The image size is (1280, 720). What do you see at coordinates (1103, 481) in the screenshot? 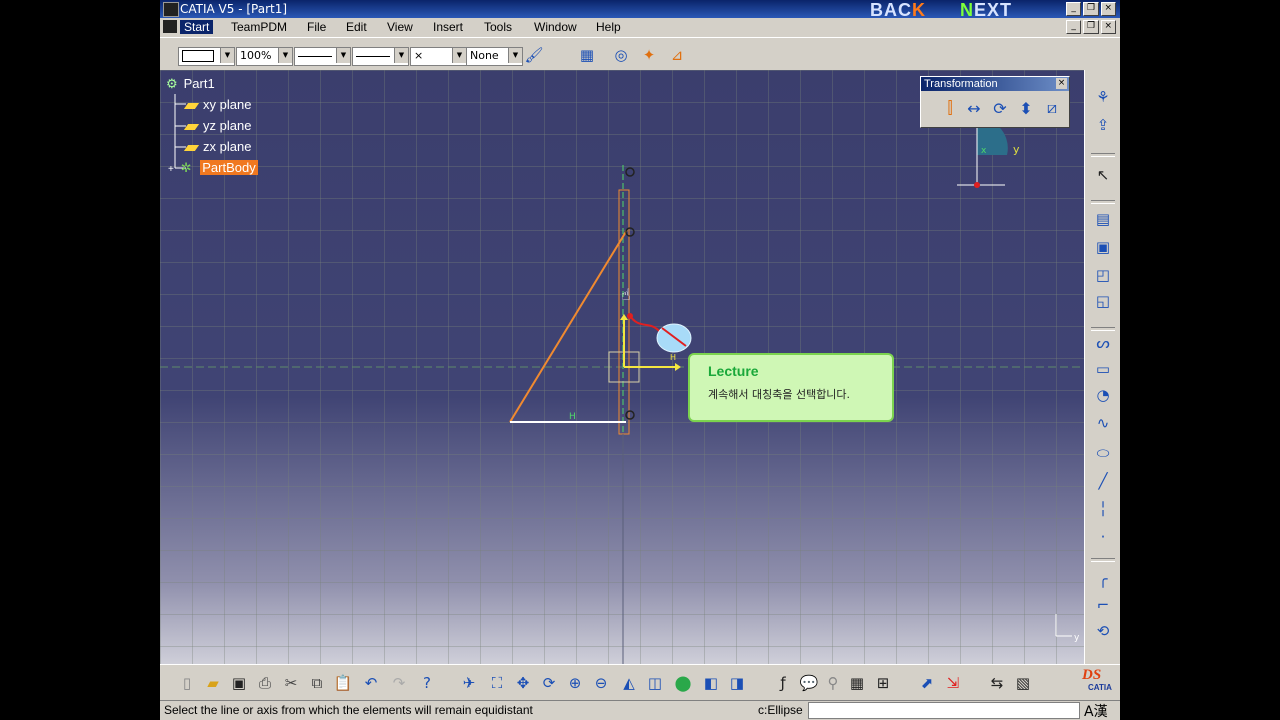
I see `line-icon: ╱` at bounding box center [1103, 481].